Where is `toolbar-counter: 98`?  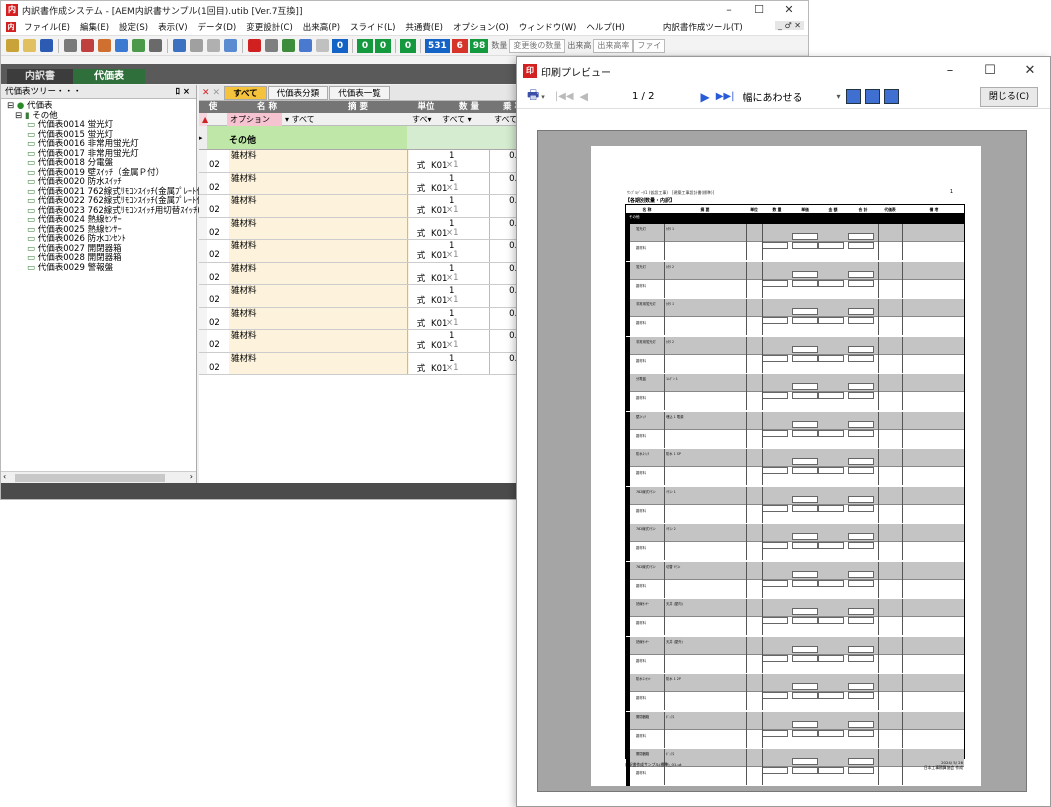 toolbar-counter: 98 is located at coordinates (479, 45).